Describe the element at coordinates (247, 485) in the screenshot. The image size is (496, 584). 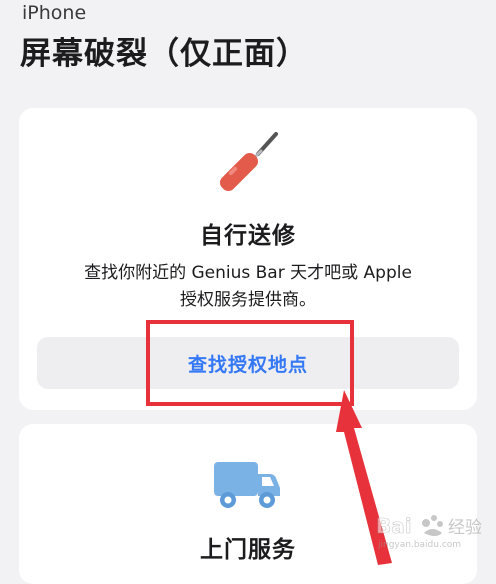
I see `truck-icon` at that location.